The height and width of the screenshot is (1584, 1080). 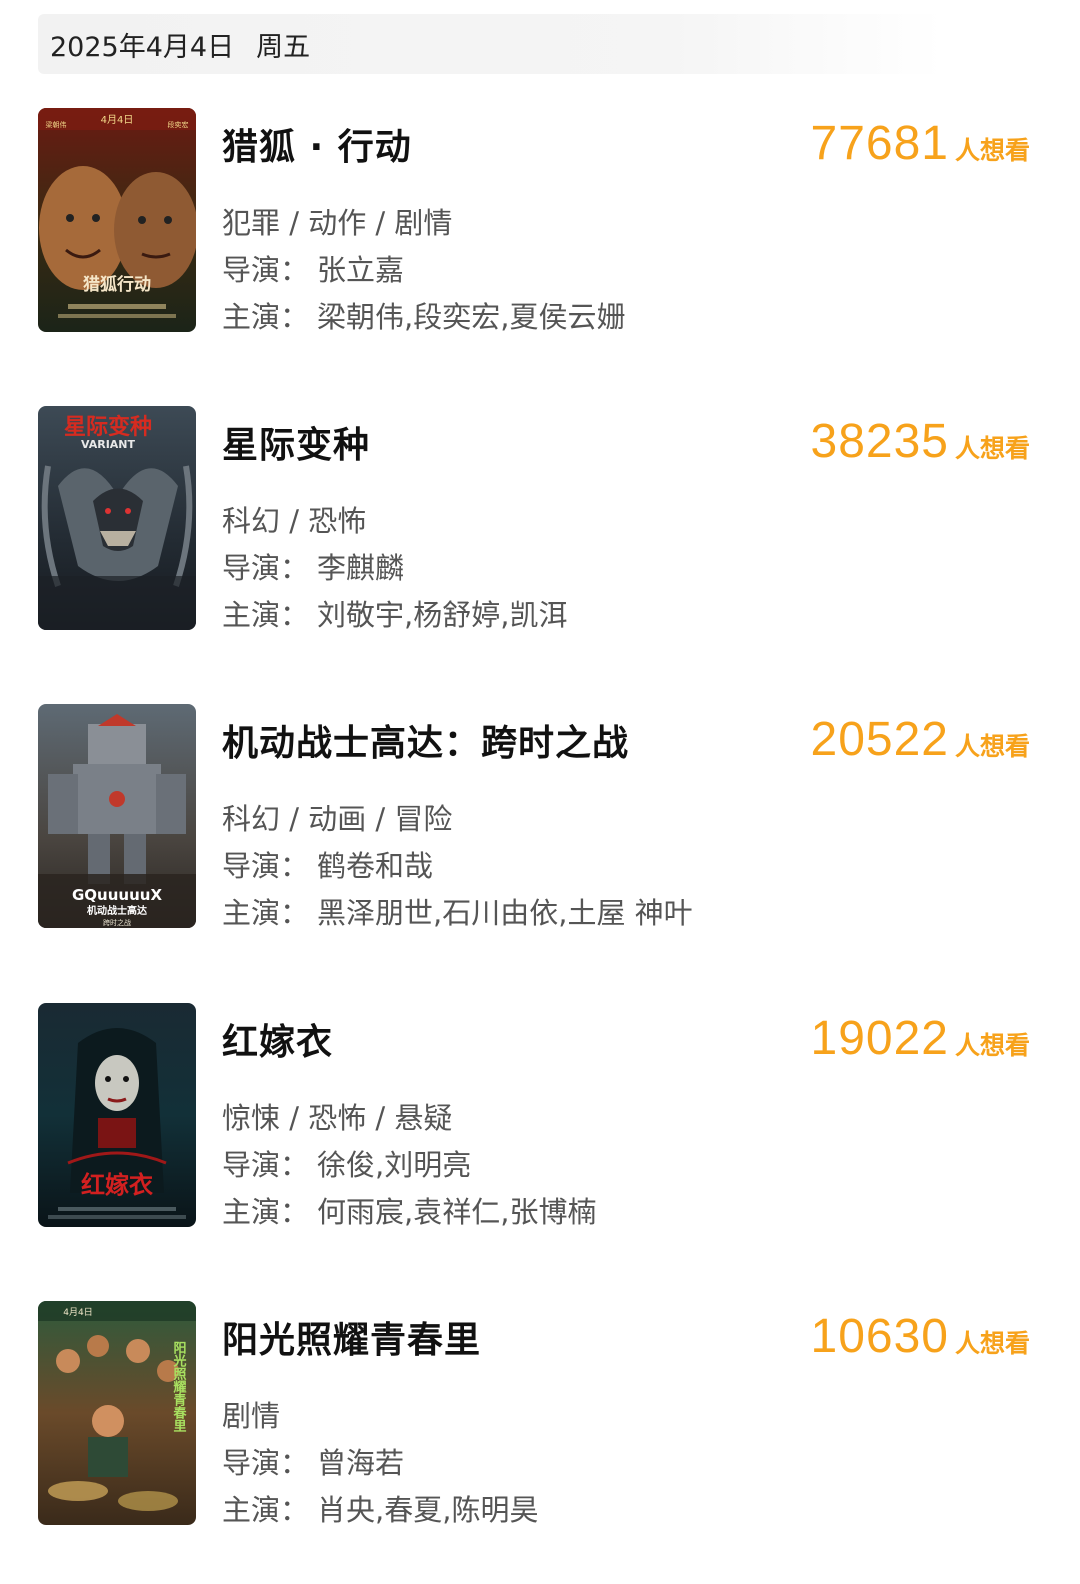 What do you see at coordinates (56, 124) in the screenshot?
I see `poster-actor-left: 梁朝伟` at bounding box center [56, 124].